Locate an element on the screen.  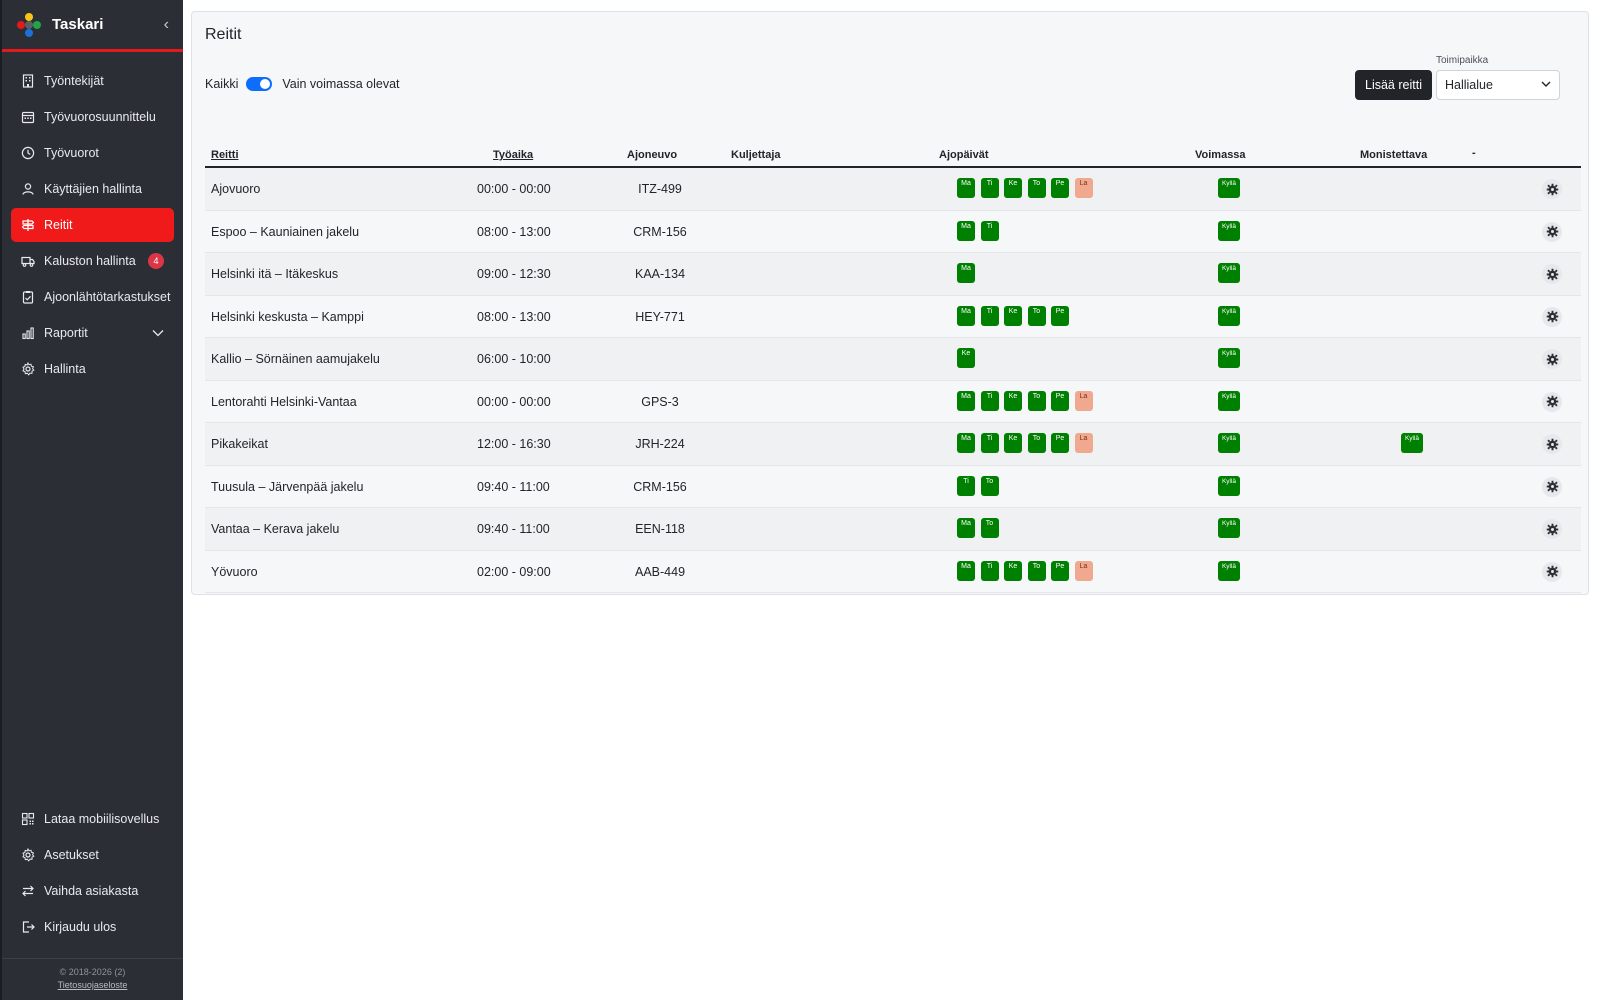
route-name: Kallio – Sörnäinen aamujakelu is located at coordinates (295, 359).